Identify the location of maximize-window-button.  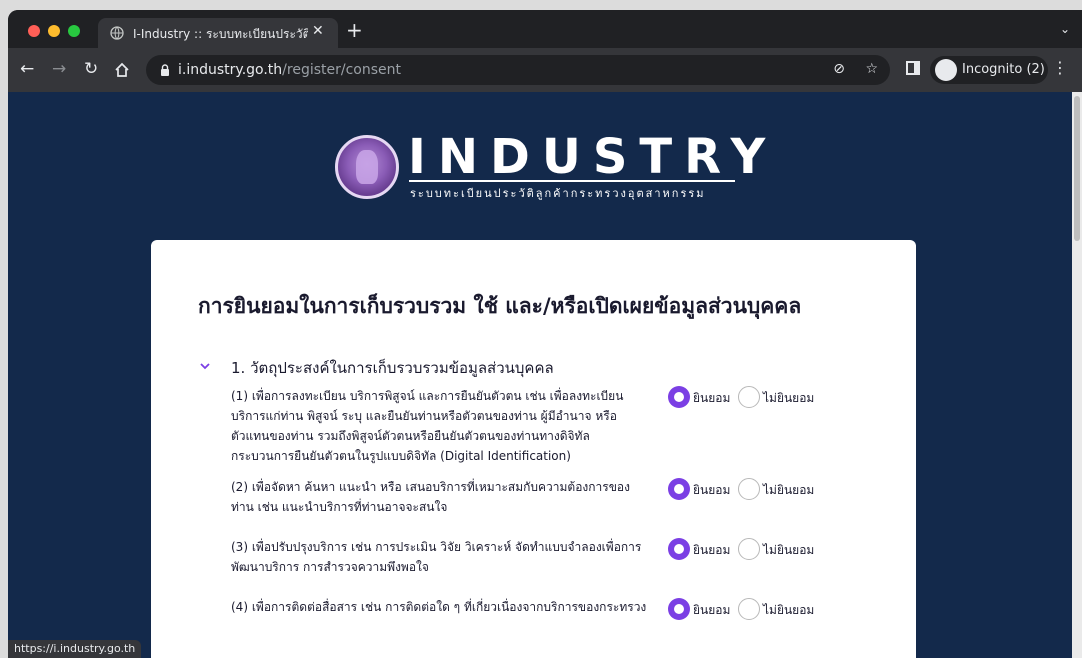
(74, 31).